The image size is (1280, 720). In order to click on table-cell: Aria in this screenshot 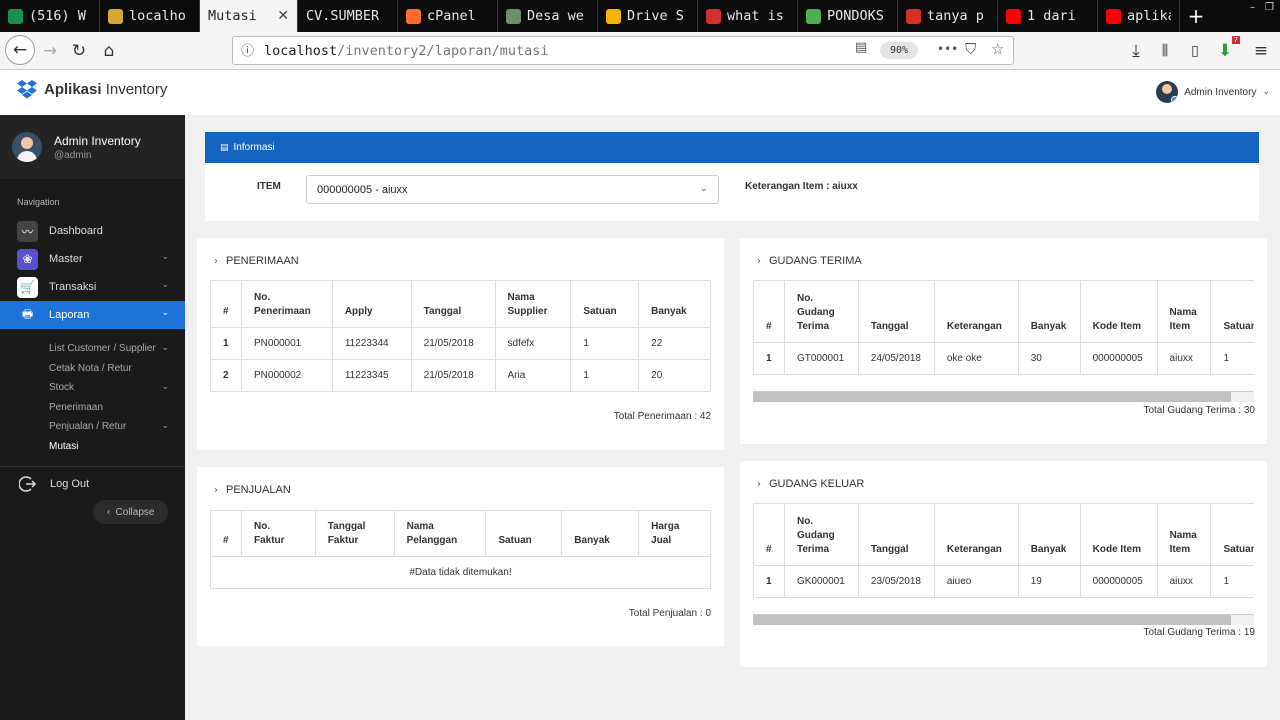, I will do `click(533, 375)`.